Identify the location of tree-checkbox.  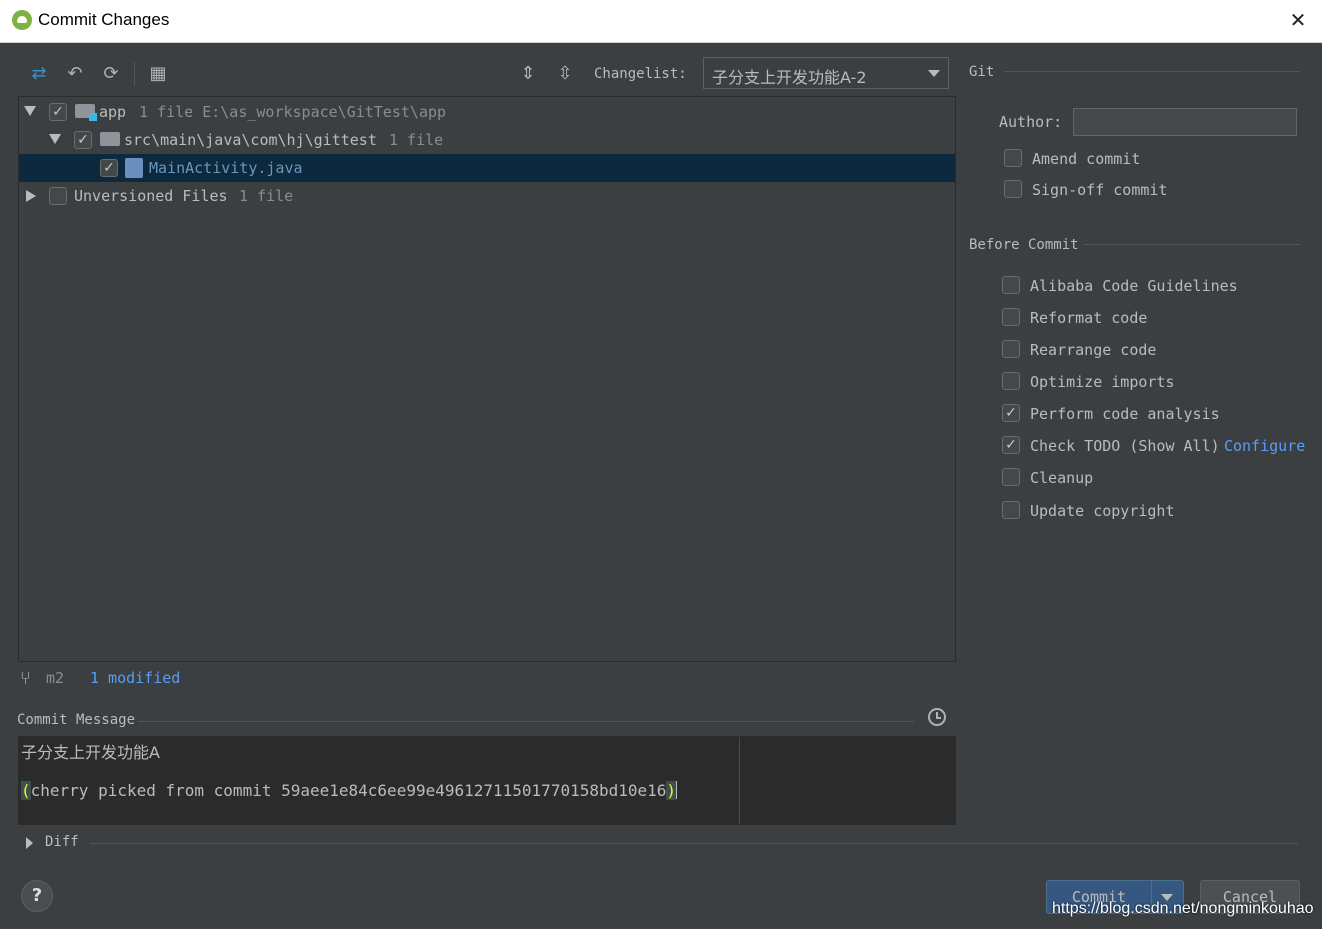
(58, 196).